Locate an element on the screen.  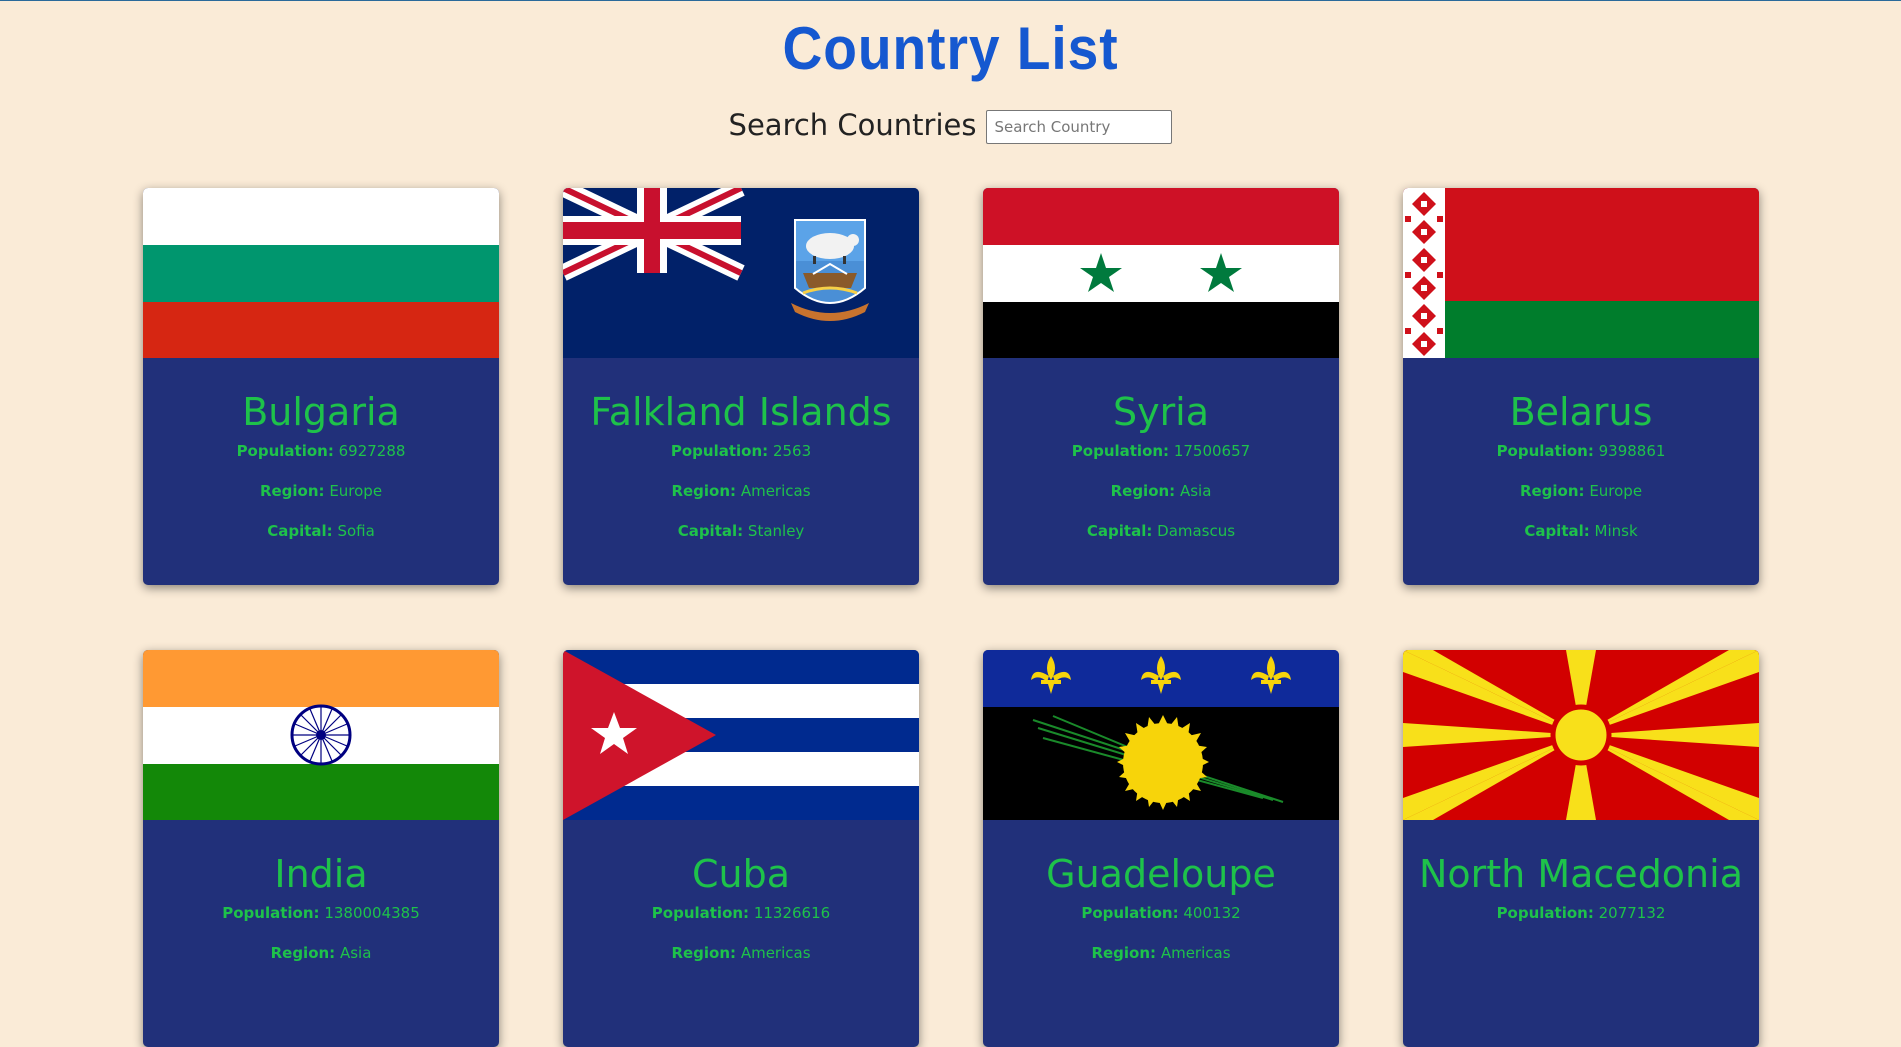
country-name: Cuba is located at coordinates (741, 874).